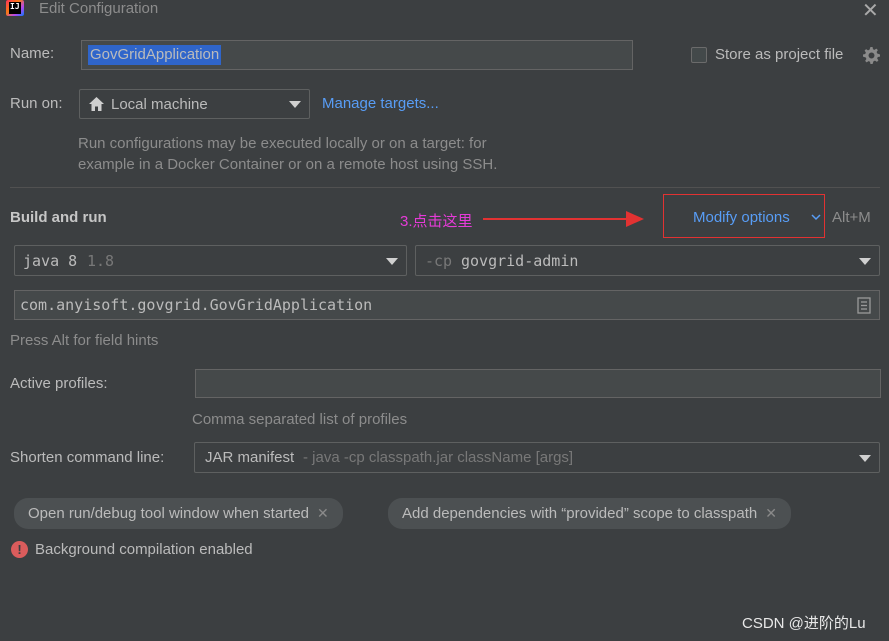 Image resolution: width=889 pixels, height=641 pixels. I want to click on main-class-field: com.anyisoft.govgrid.GovGridApplication, so click(447, 305).